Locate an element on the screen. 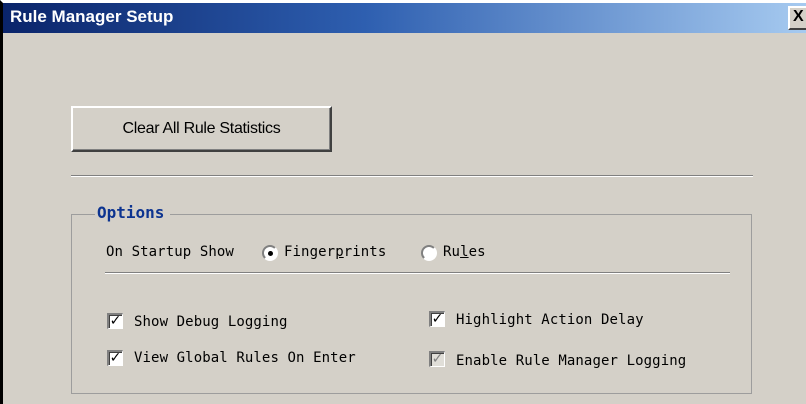  on-startup-show-label: On Startup Show is located at coordinates (170, 252).